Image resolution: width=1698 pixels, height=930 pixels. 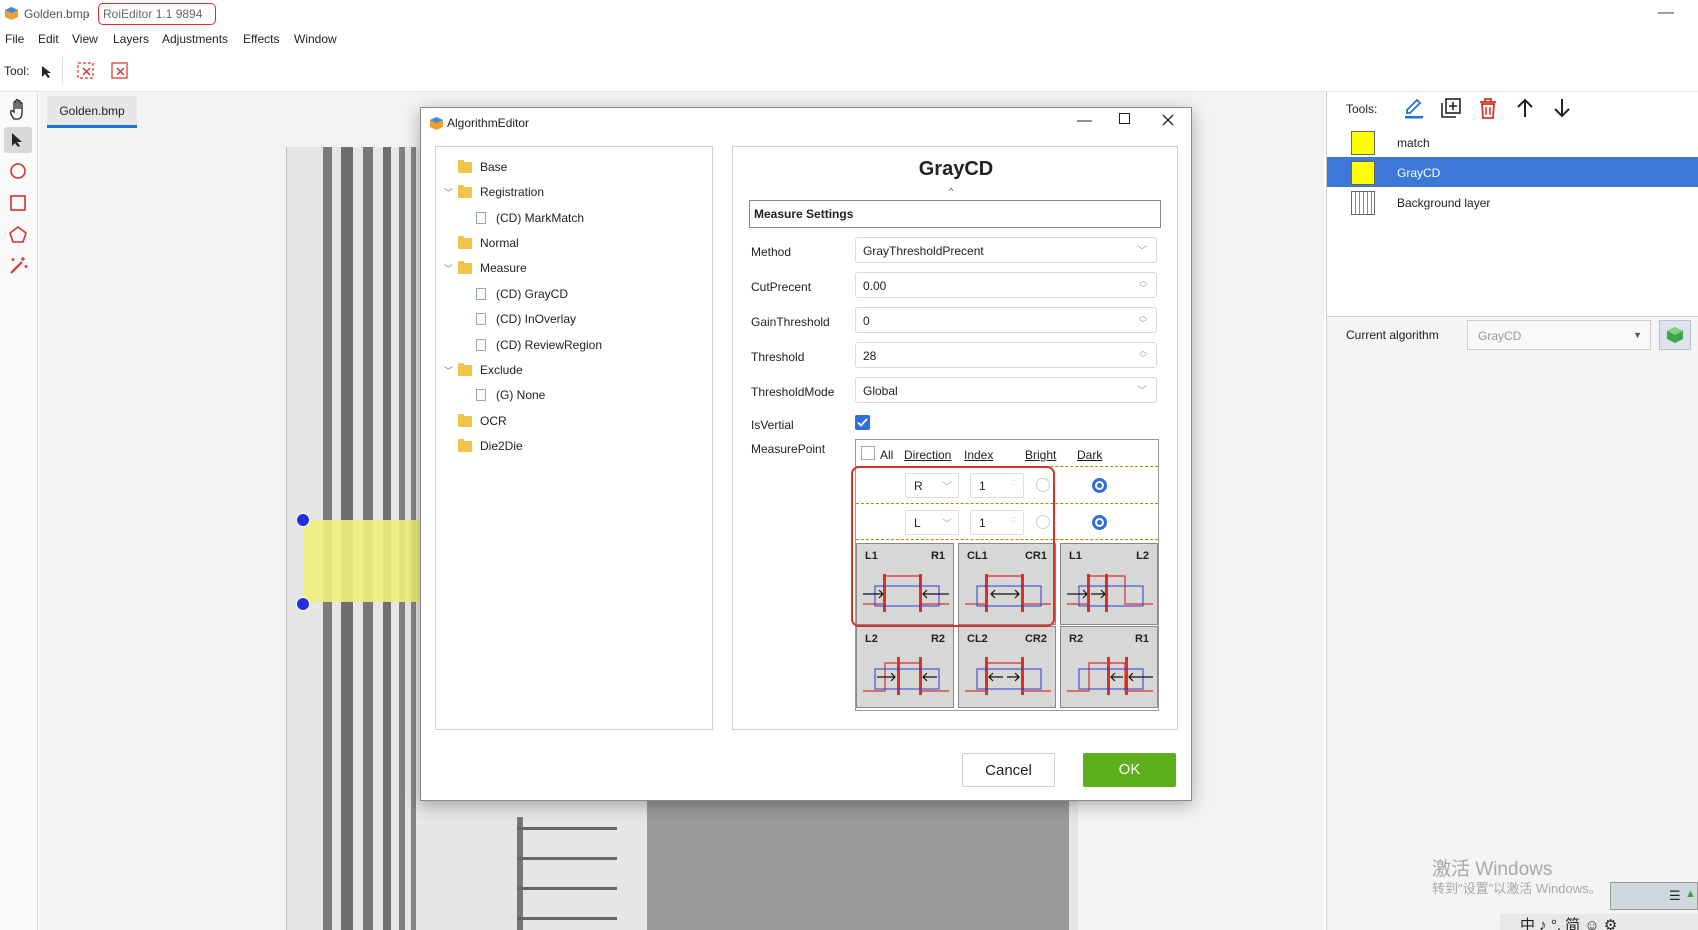 What do you see at coordinates (1599, 922) in the screenshot?
I see `system-tray: 中 ♪ °, 简 ☺ ⚙` at bounding box center [1599, 922].